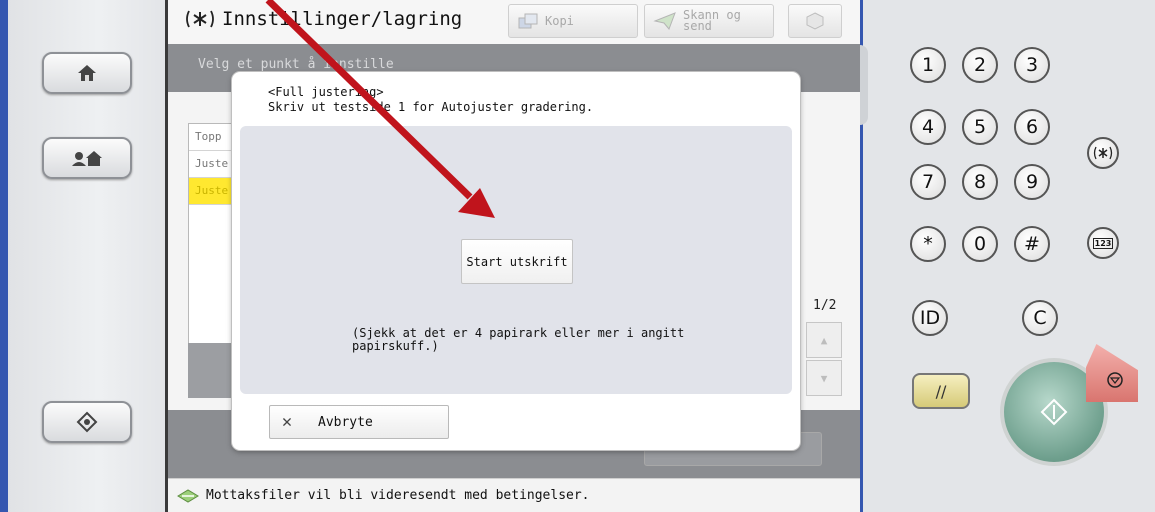 This screenshot has width=1155, height=512. Describe the element at coordinates (980, 65) in the screenshot. I see `key-2: 2` at that location.